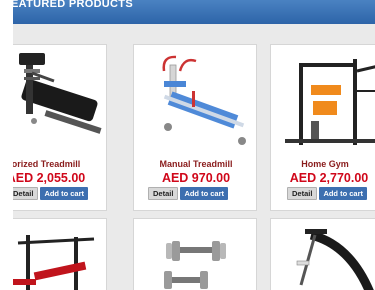  I want to click on motorized-treadmill-image, so click(60, 103).